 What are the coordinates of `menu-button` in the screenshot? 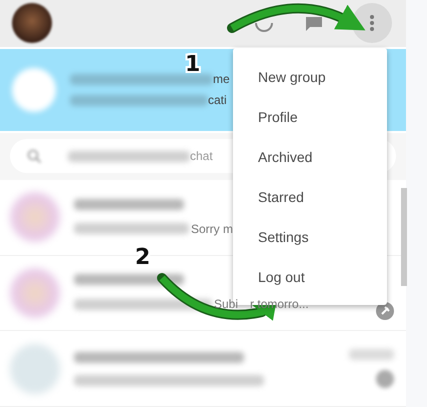 It's located at (372, 23).